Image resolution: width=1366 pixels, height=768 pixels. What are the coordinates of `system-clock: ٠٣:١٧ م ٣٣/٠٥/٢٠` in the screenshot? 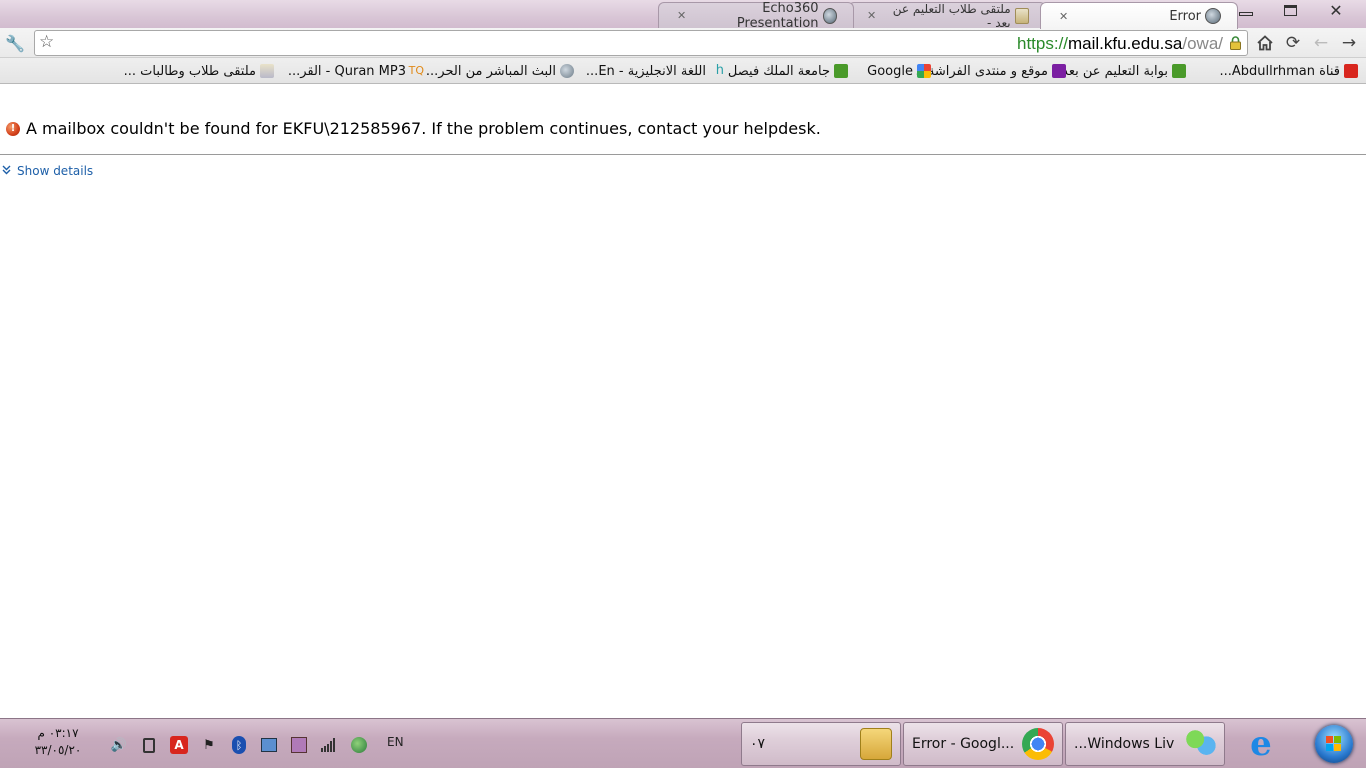 It's located at (58, 742).